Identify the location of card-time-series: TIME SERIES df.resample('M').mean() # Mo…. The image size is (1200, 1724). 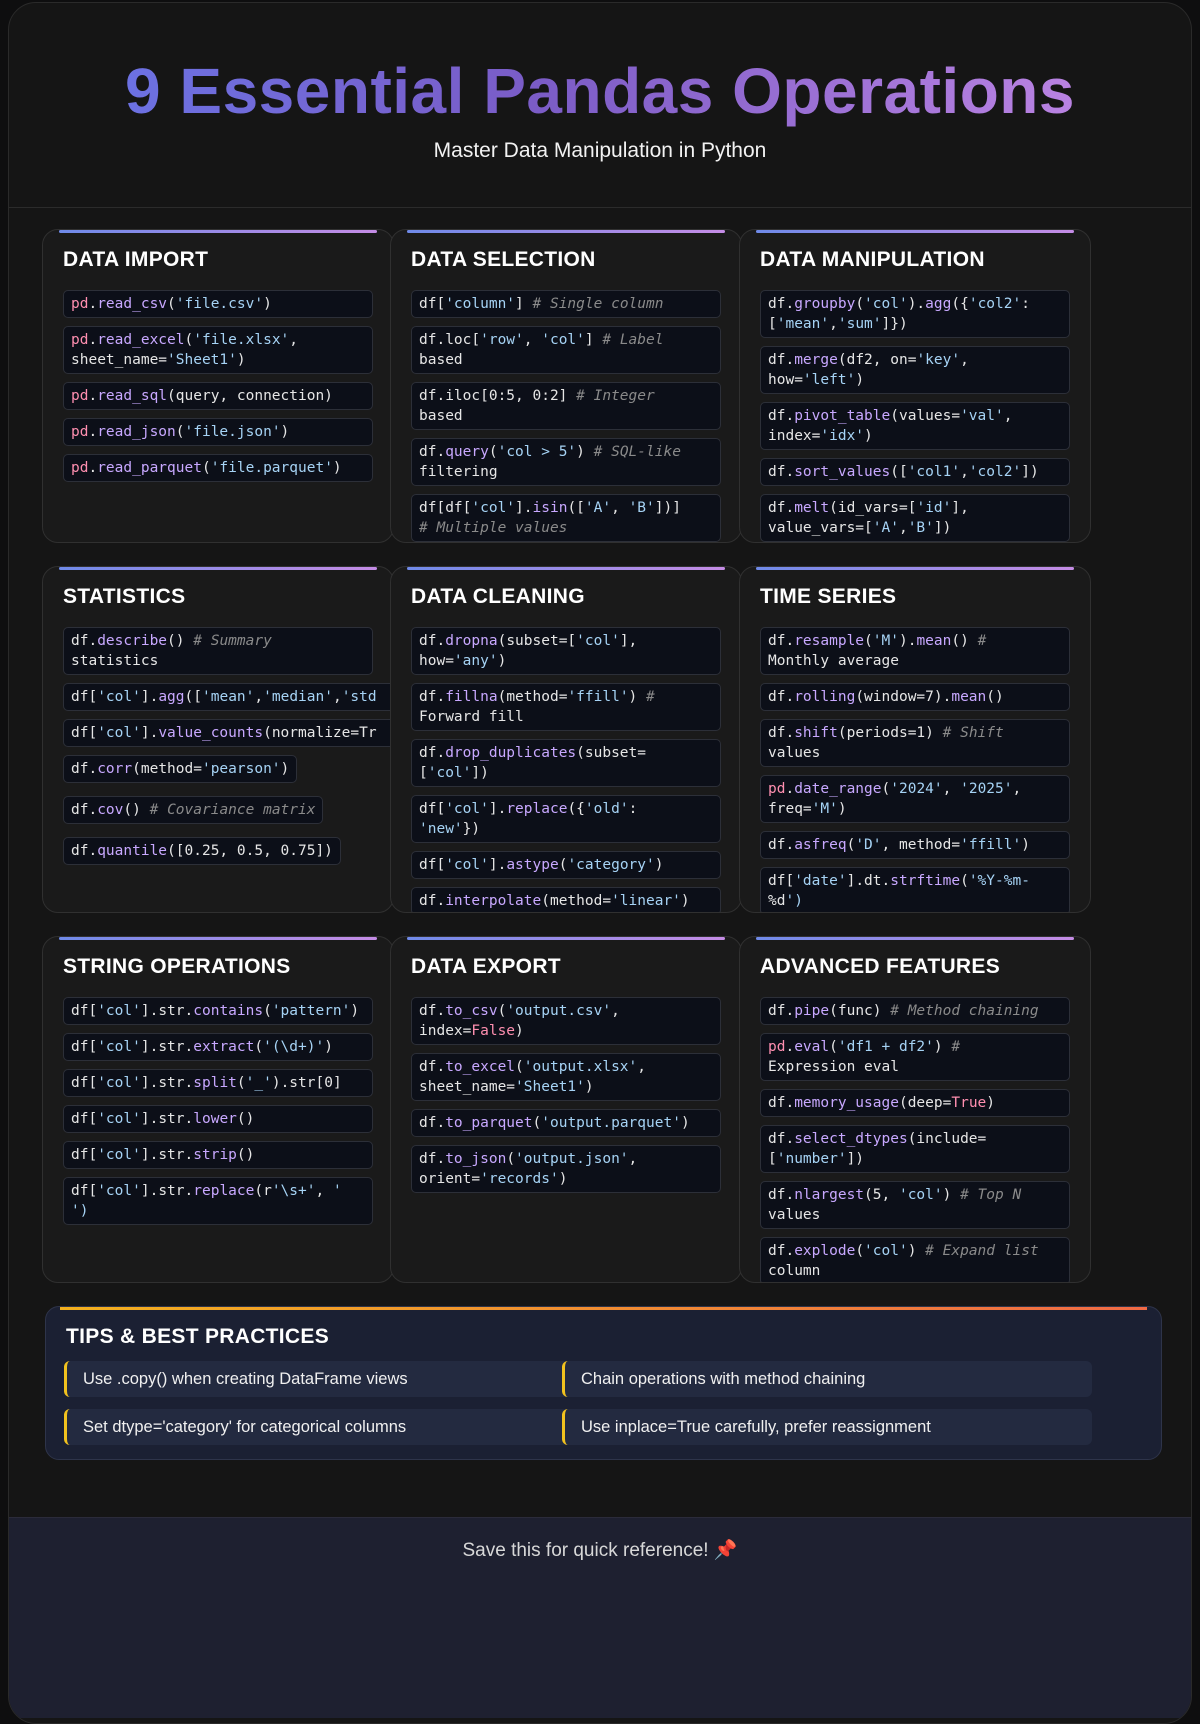
(915, 739).